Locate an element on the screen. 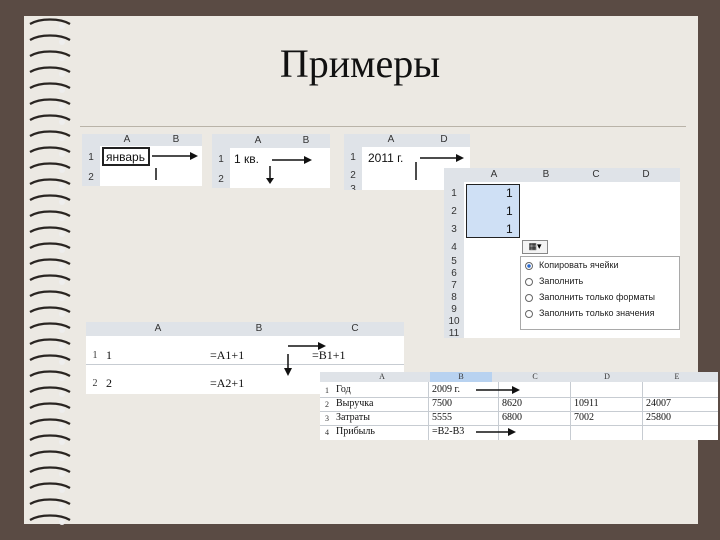 This screenshot has height=540, width=720. menu-item-fill-formats: Заполнить только форматы is located at coordinates (600, 297).